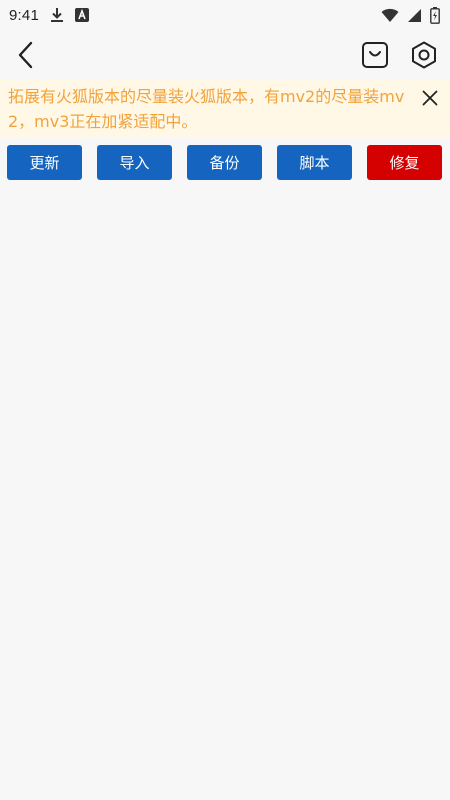 The width and height of the screenshot is (450, 800). What do you see at coordinates (435, 15) in the screenshot?
I see `battery-charging-icon` at bounding box center [435, 15].